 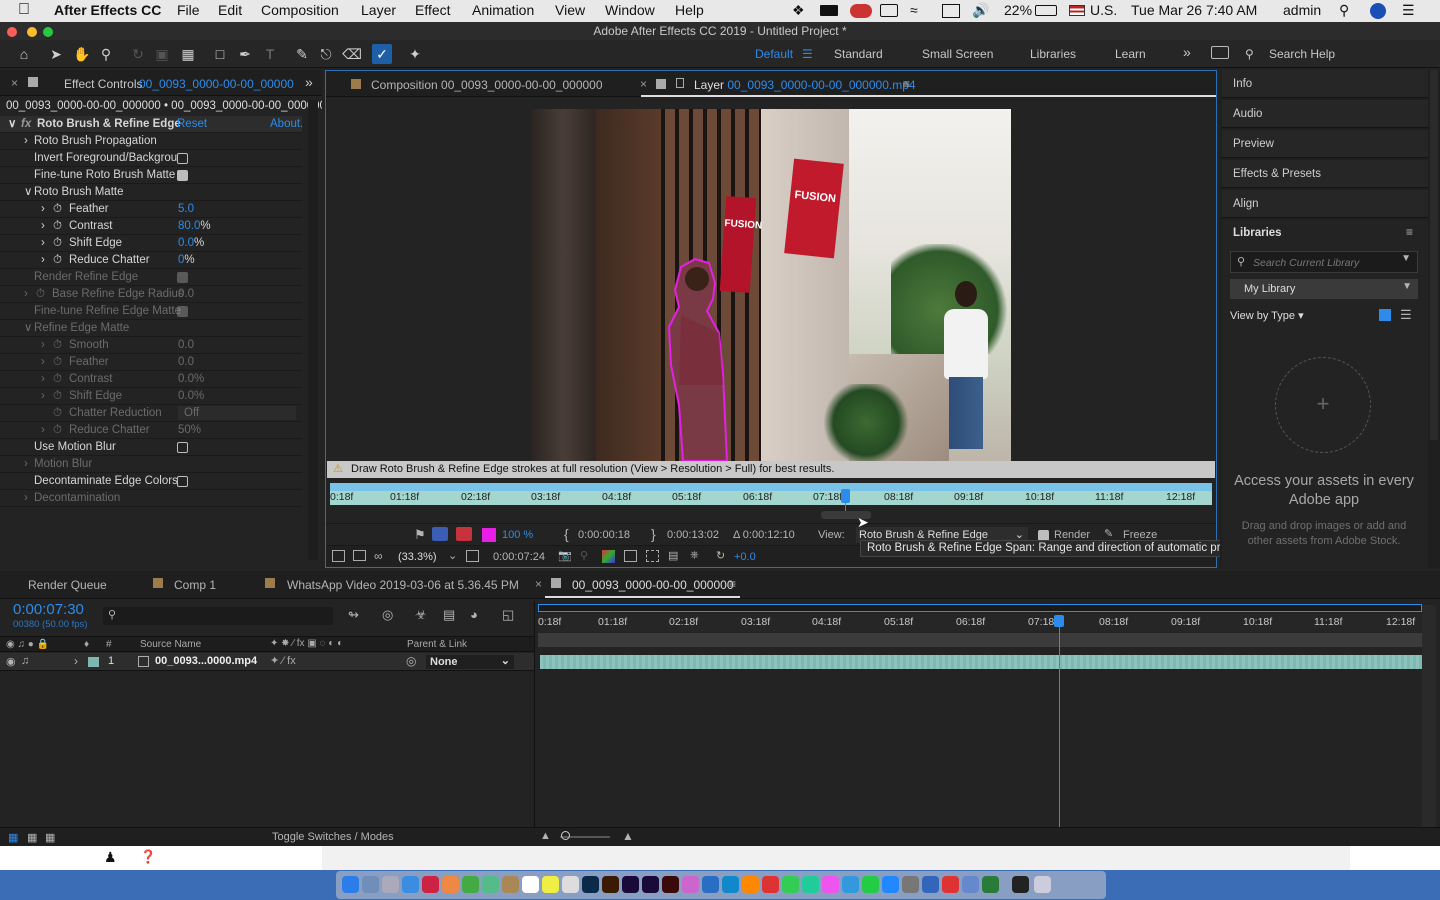 I want to click on chrome-icon, so click(x=470, y=884).